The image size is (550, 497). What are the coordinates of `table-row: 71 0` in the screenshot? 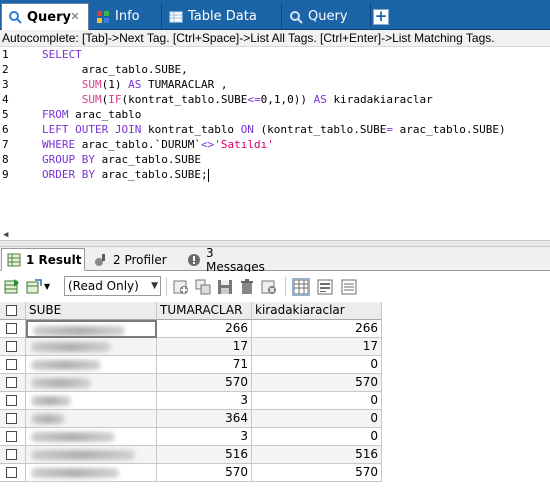 It's located at (191, 365).